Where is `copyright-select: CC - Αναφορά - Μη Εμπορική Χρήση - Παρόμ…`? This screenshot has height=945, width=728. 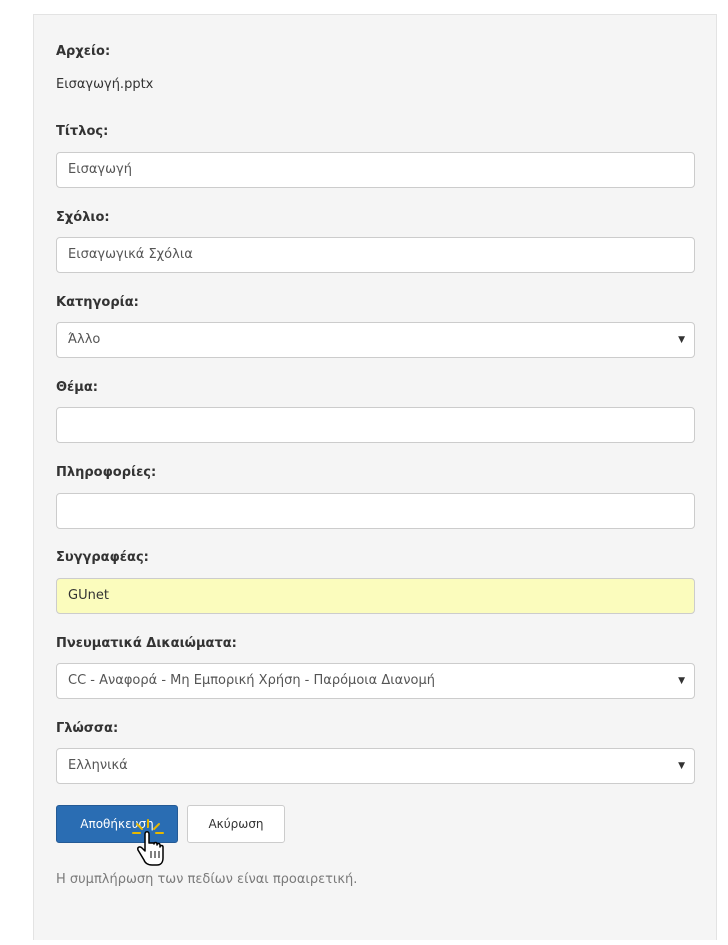 copyright-select: CC - Αναφορά - Μη Εμπορική Χρήση - Παρόμ… is located at coordinates (375, 681).